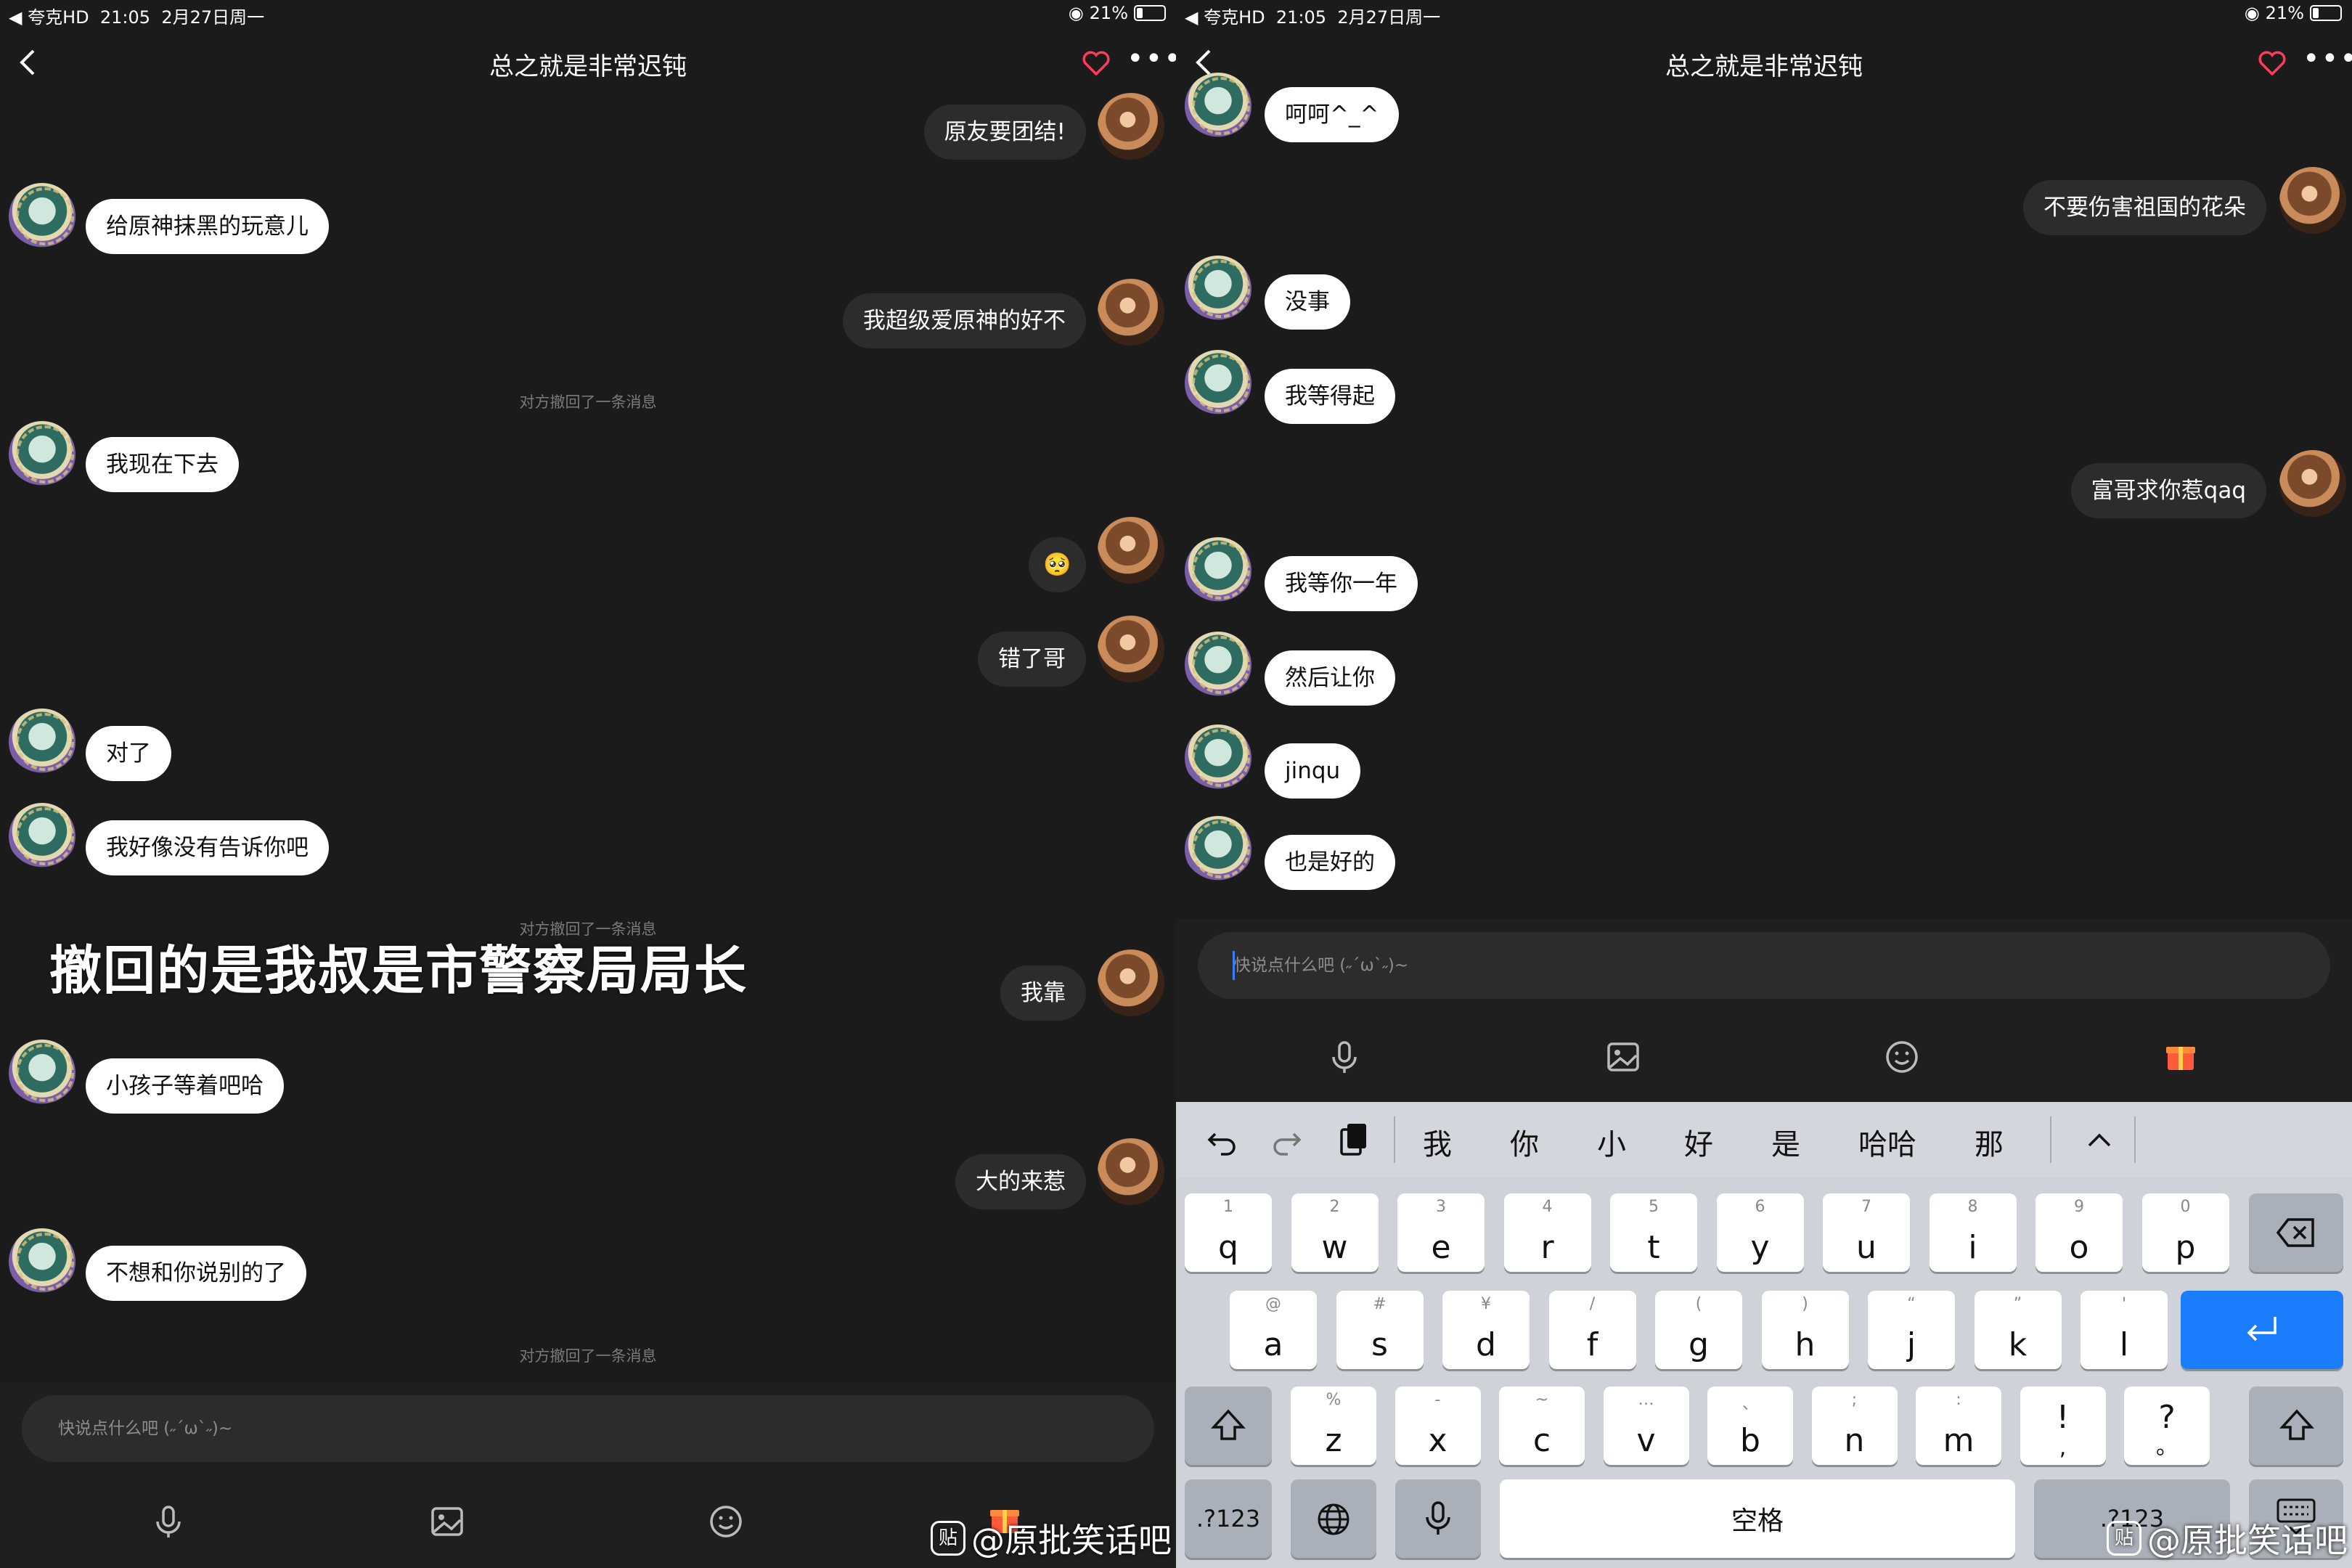  I want to click on key-u: 7u, so click(1867, 1233).